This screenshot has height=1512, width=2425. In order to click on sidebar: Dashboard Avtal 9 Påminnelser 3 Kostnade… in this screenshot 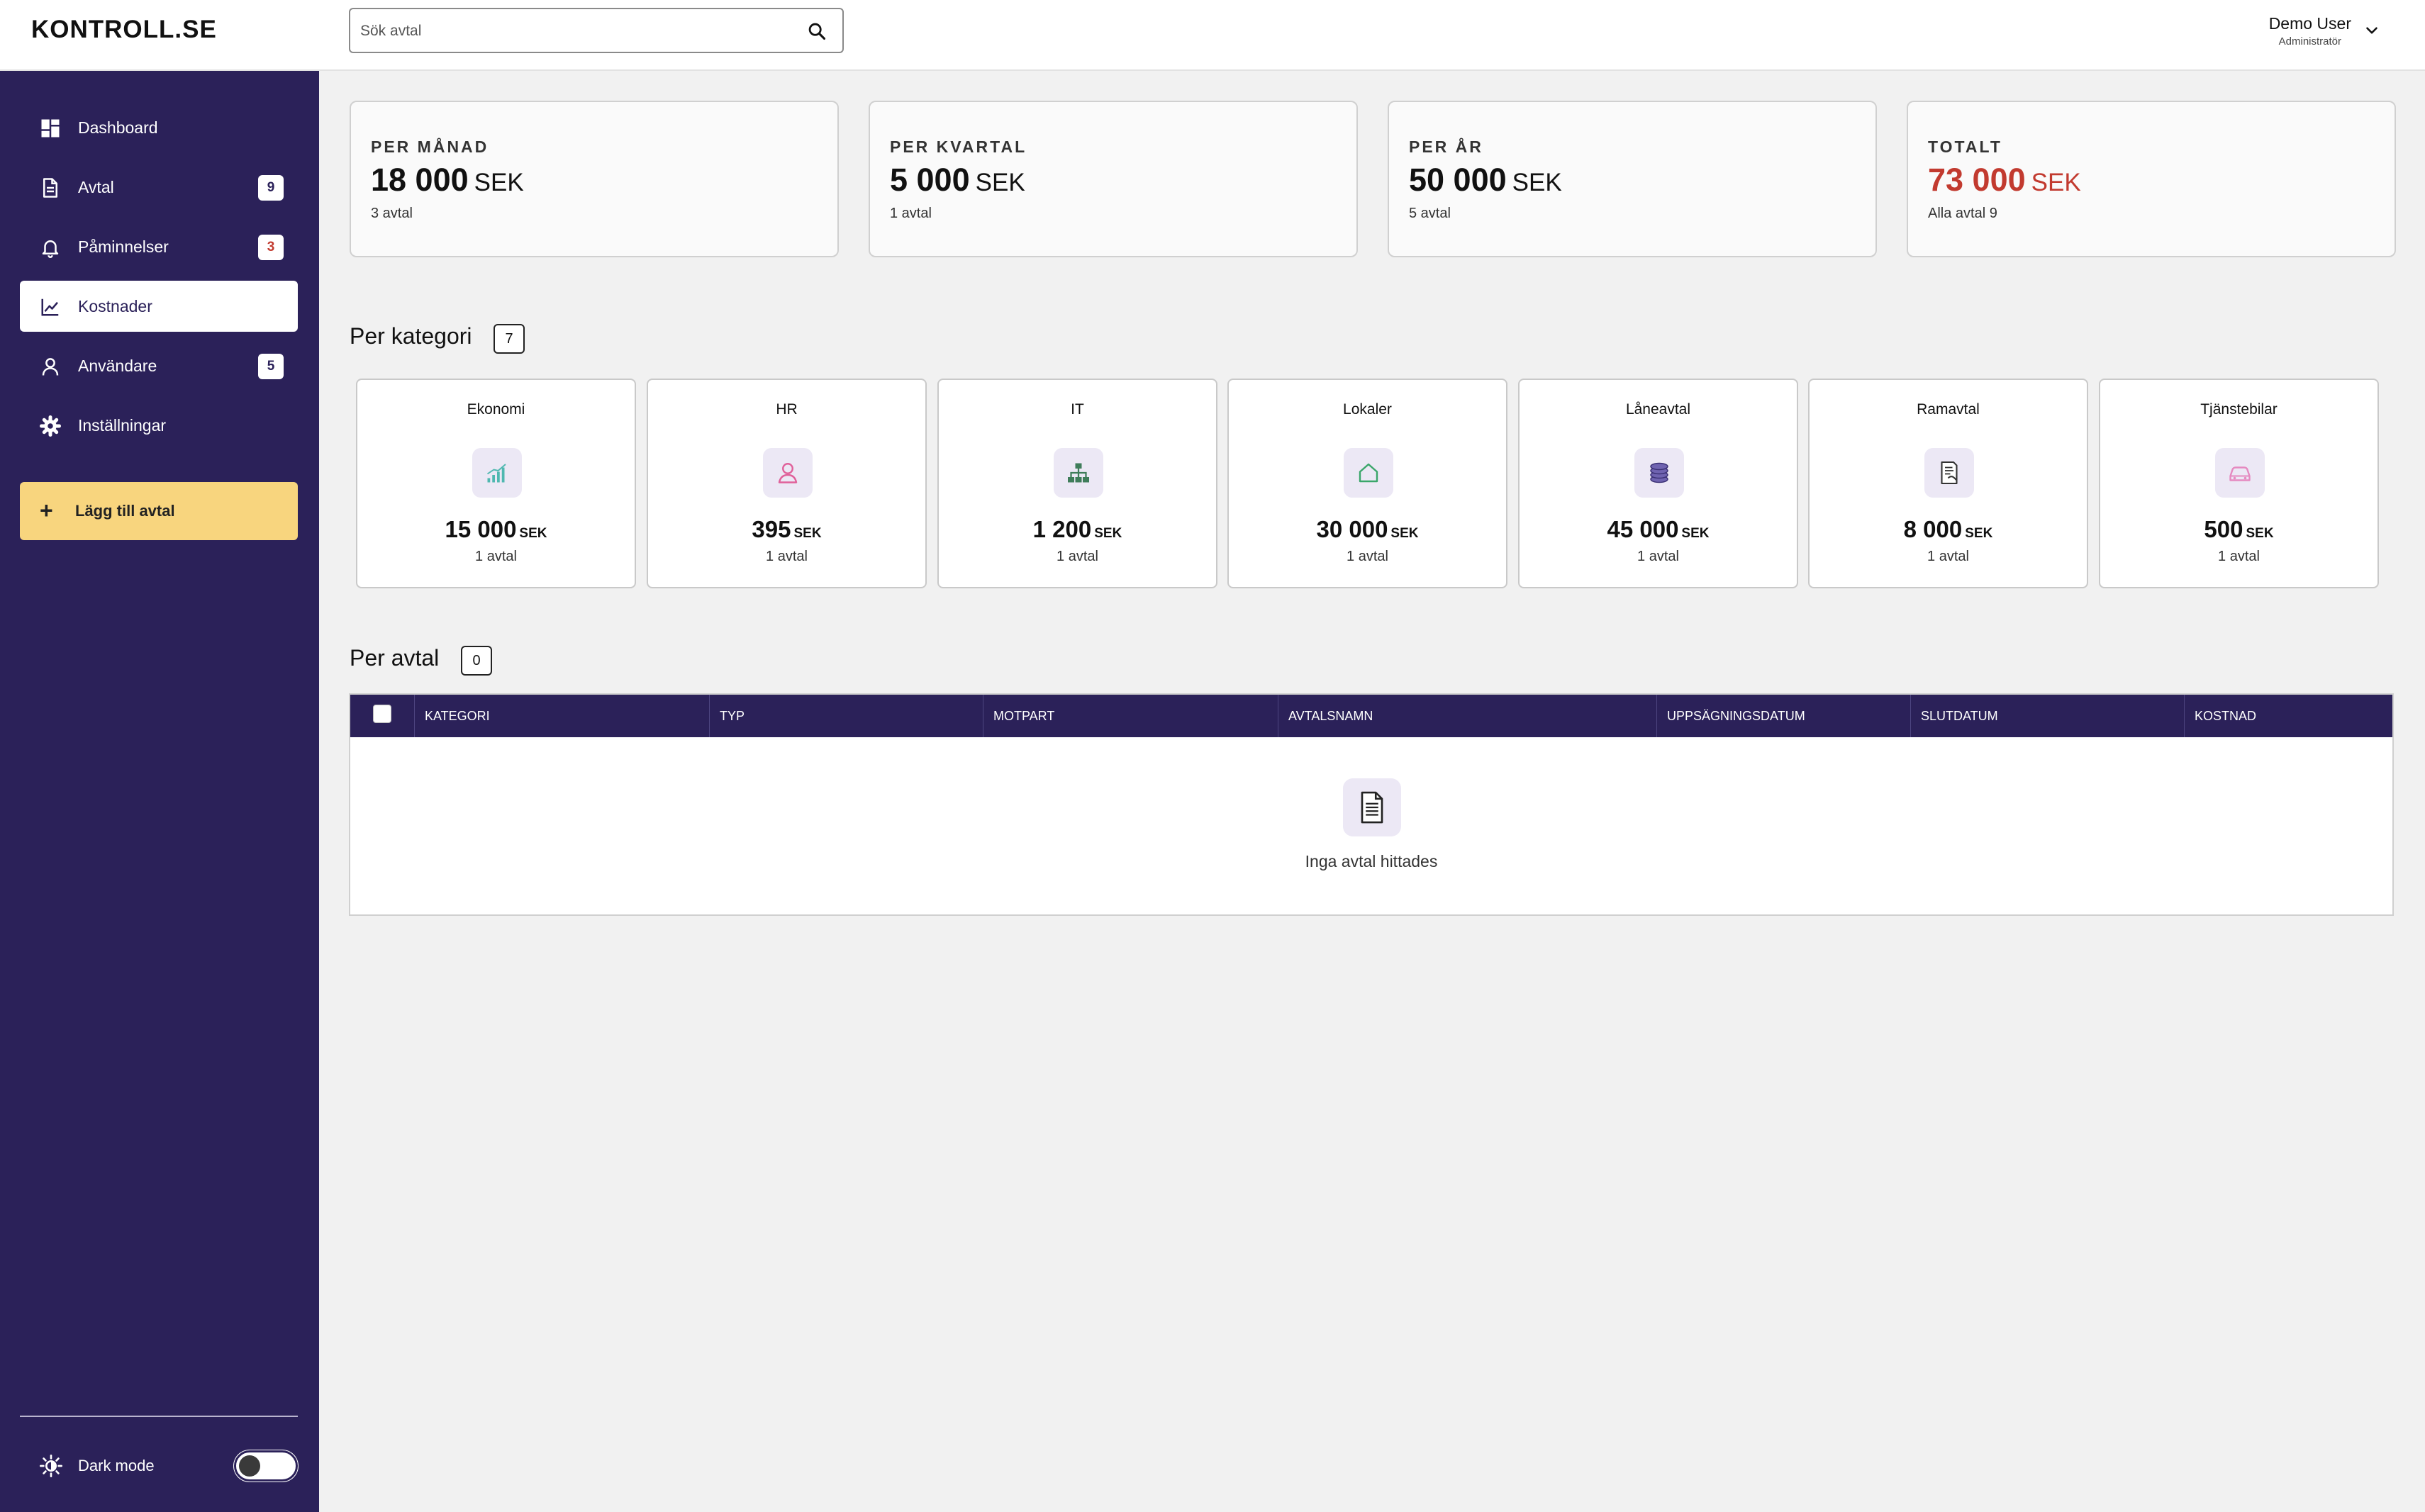, I will do `click(159, 791)`.